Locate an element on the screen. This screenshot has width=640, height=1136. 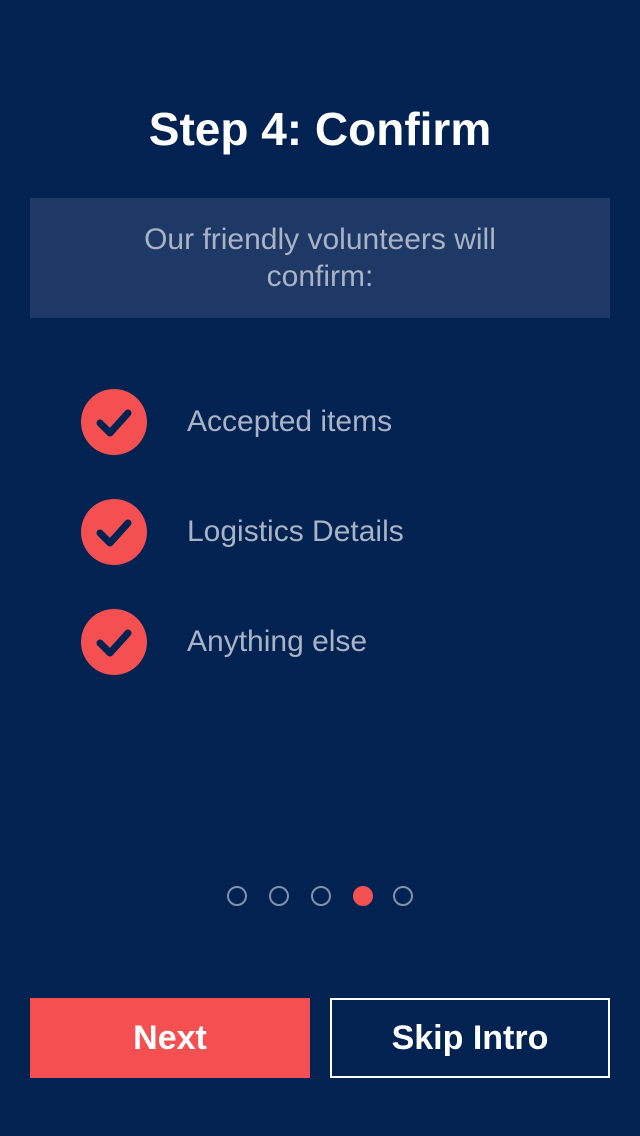
skip-intro-button: Skip Intro is located at coordinates (470, 1038).